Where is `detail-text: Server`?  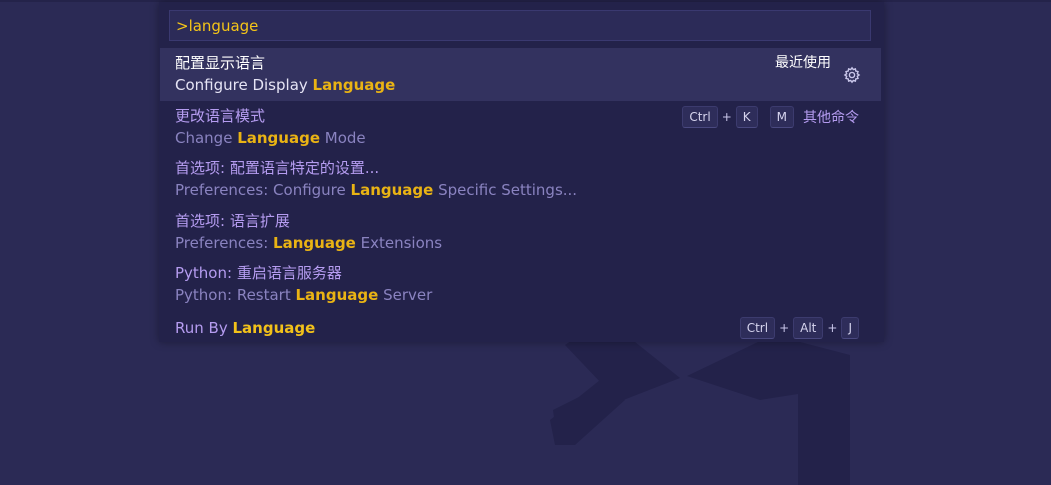
detail-text: Server is located at coordinates (405, 295).